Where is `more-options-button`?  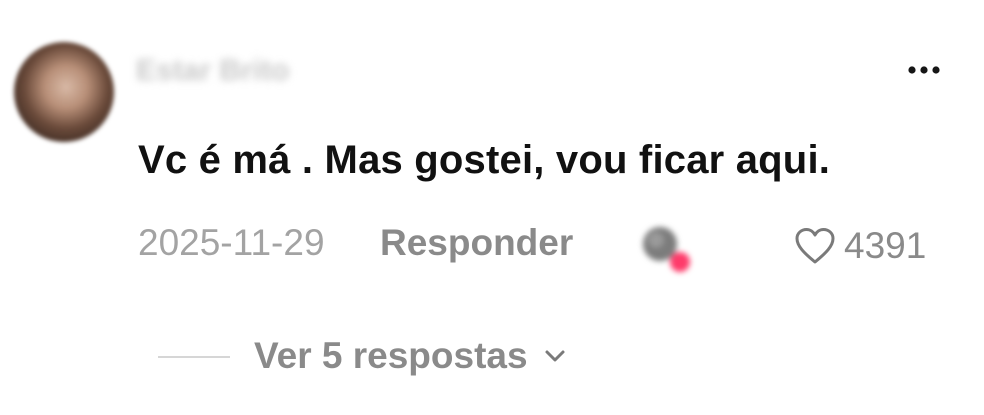 more-options-button is located at coordinates (924, 70).